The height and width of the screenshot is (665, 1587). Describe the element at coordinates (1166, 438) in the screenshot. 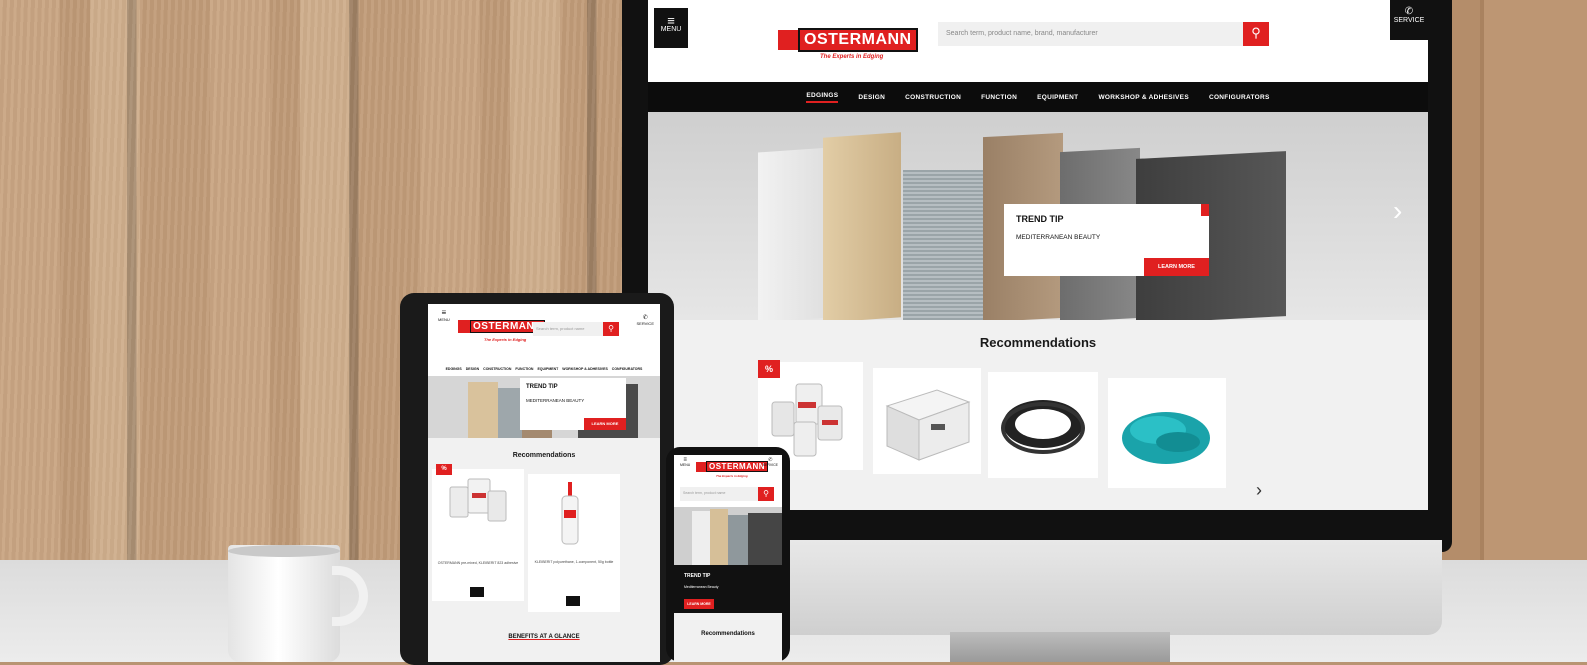

I see `turquoise-granules-image` at that location.